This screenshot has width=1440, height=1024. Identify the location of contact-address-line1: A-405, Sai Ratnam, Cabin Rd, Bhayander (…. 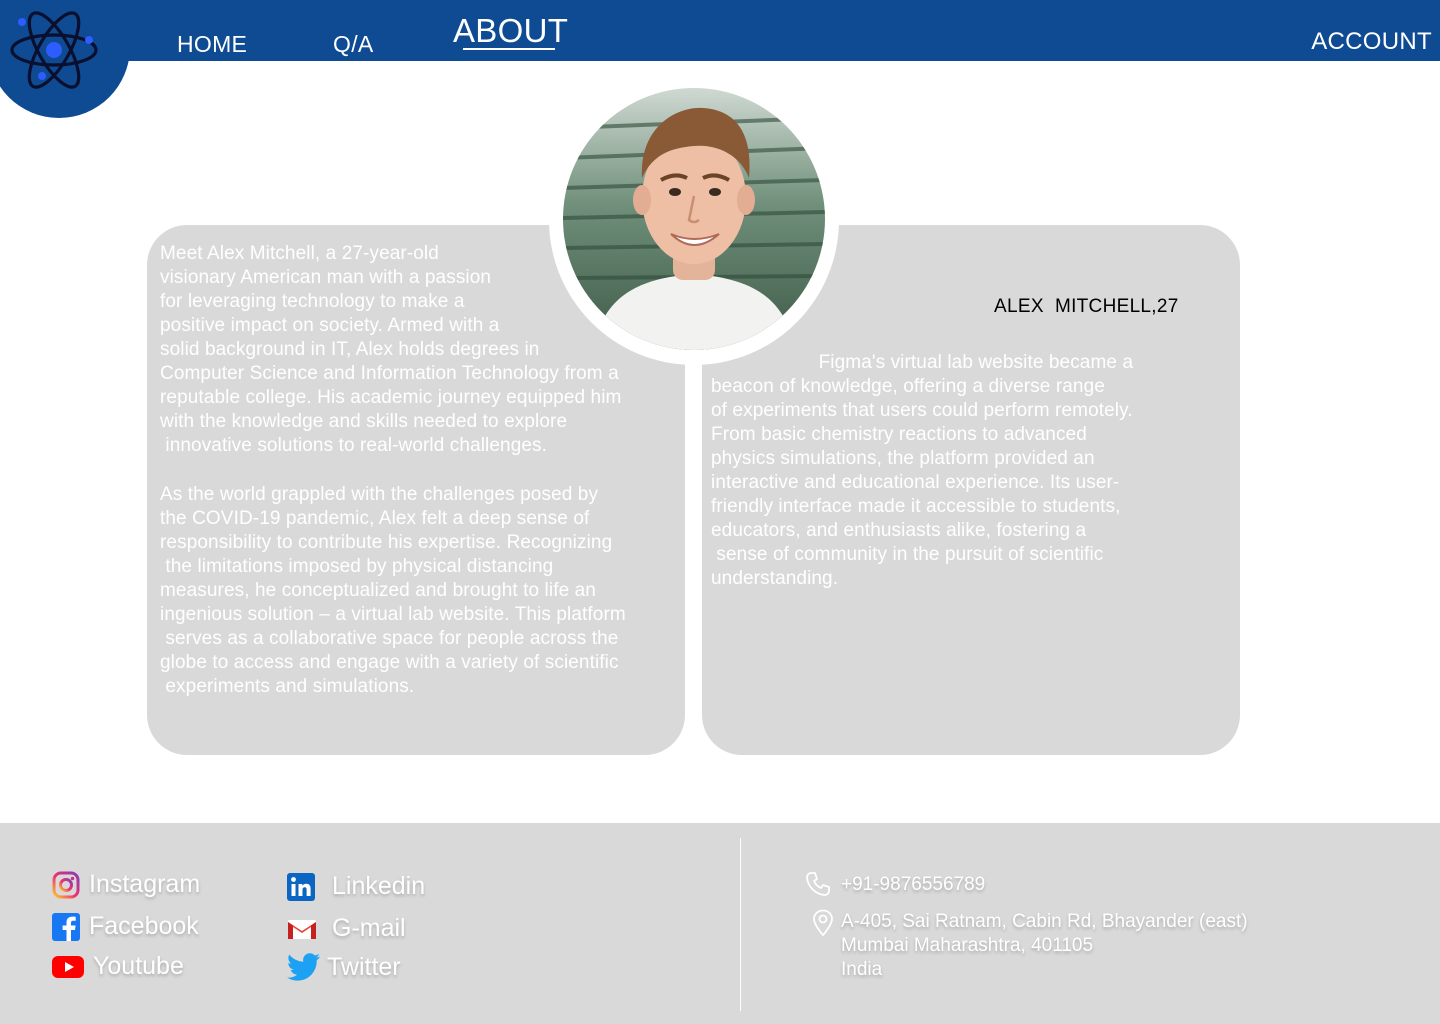
(1044, 921).